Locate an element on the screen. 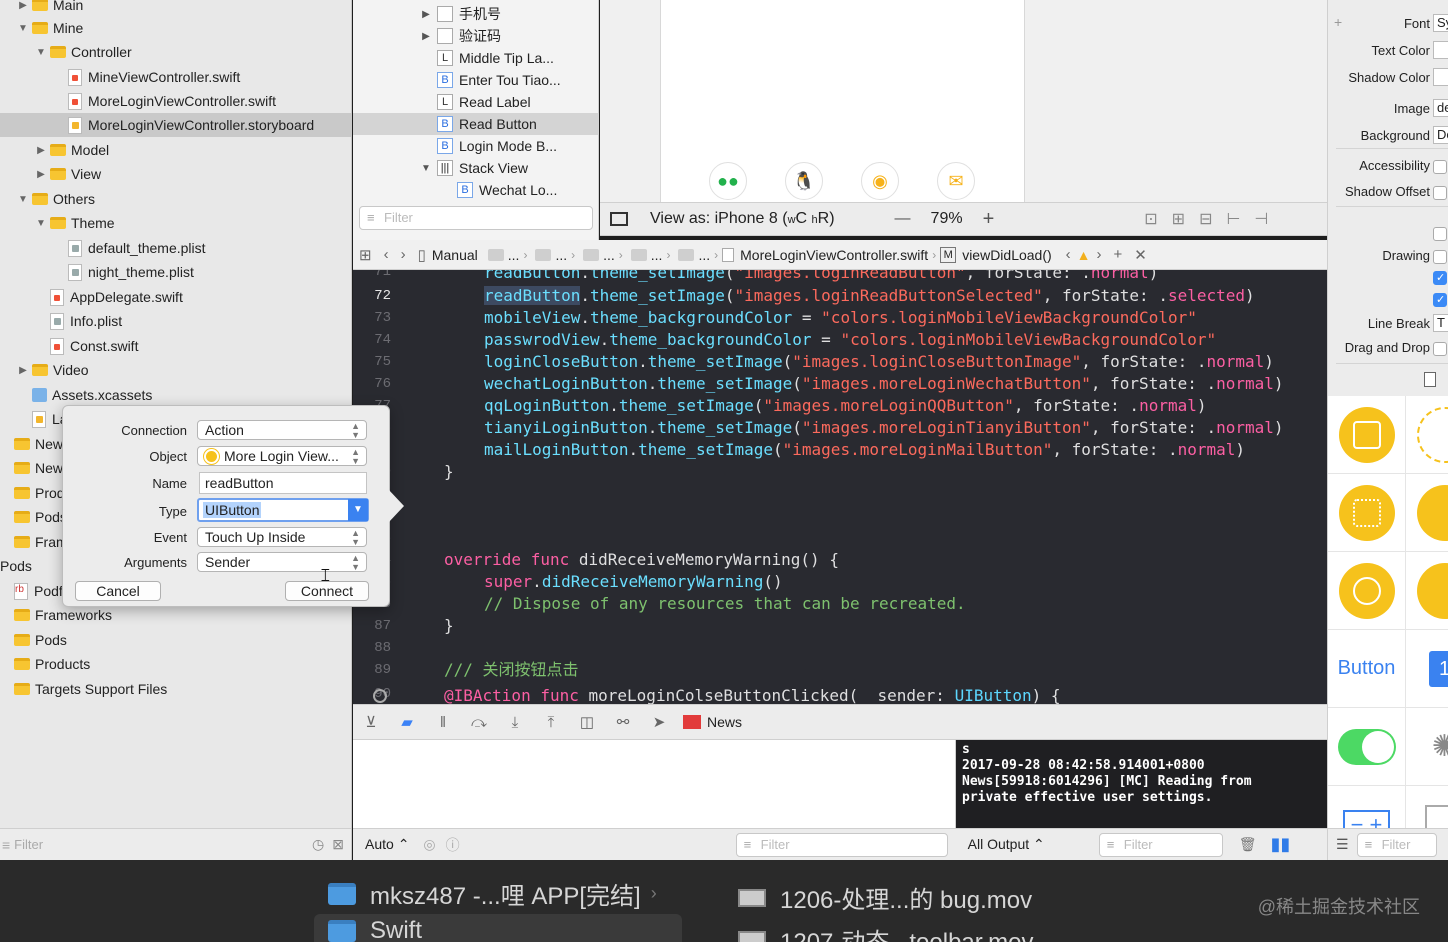 This screenshot has height=942, width=1448. outline-item: B Read Button is located at coordinates (476, 124).